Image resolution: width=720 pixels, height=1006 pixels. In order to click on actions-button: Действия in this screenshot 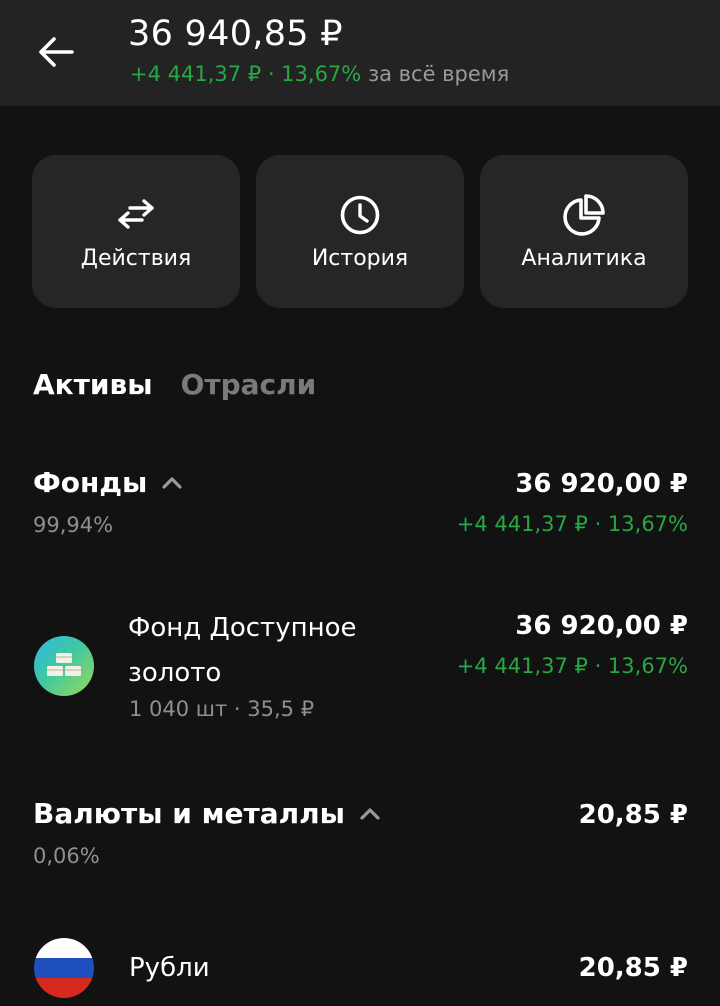, I will do `click(136, 231)`.